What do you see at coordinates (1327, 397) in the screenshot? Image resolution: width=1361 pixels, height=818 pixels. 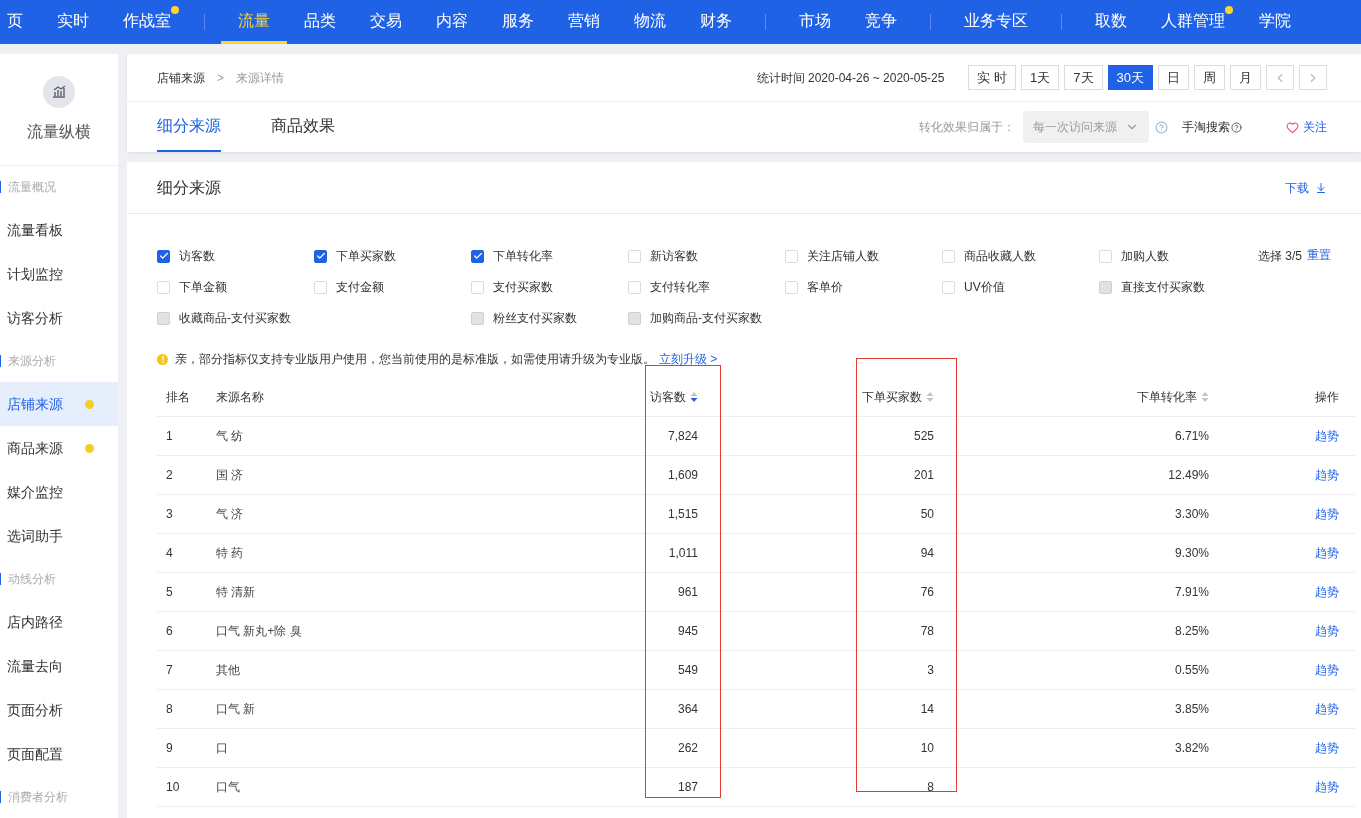 I see `column-header: 操作` at bounding box center [1327, 397].